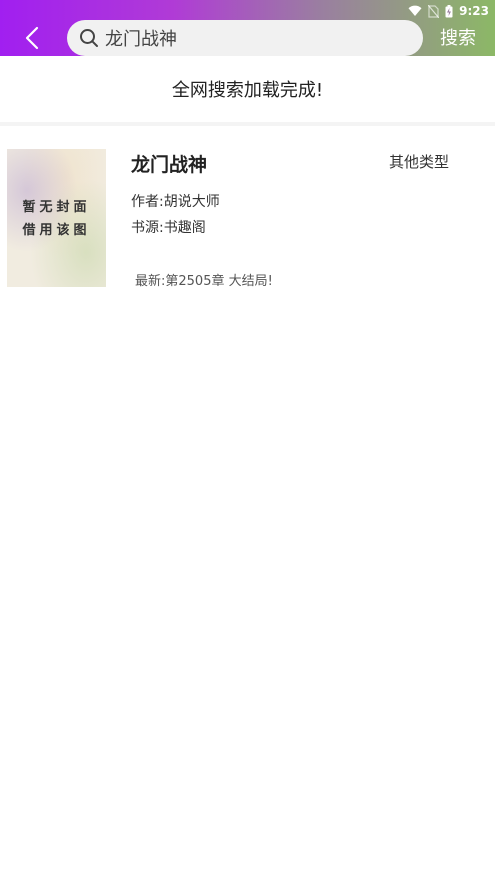 This screenshot has width=495, height=880. Describe the element at coordinates (89, 38) in the screenshot. I see `search-icon` at that location.